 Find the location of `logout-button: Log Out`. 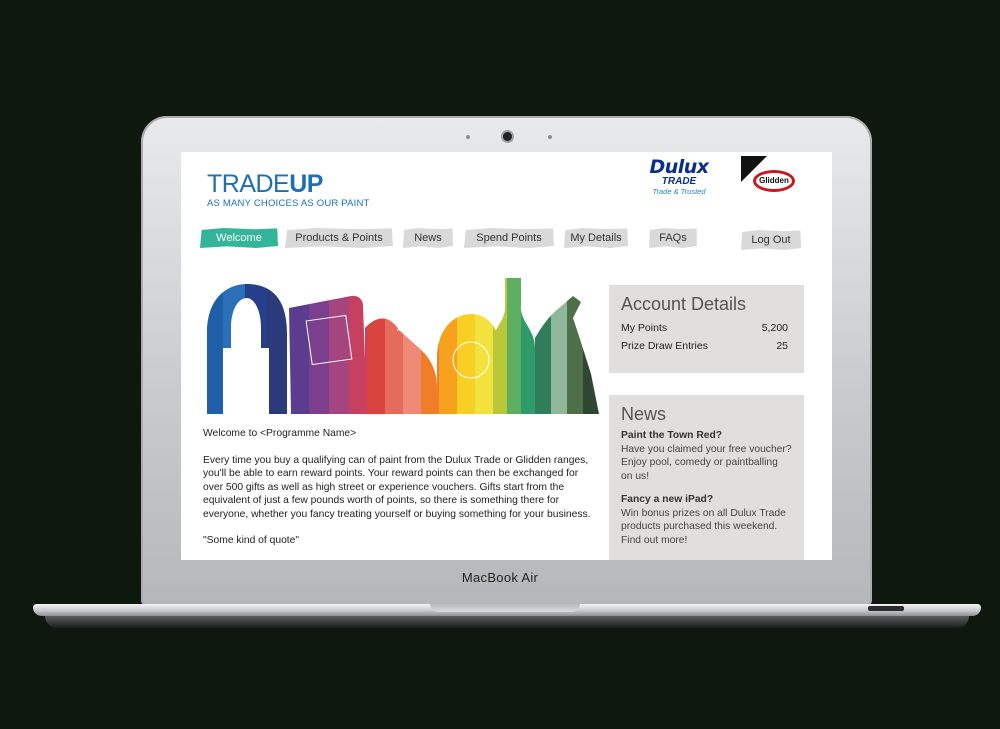

logout-button: Log Out is located at coordinates (771, 240).